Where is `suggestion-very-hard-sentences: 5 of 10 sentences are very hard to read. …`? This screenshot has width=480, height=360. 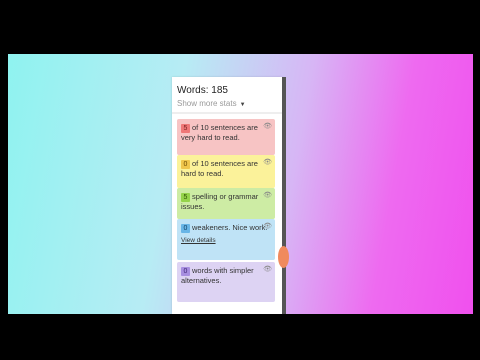 suggestion-very-hard-sentences: 5 of 10 sentences are very hard to read. … is located at coordinates (226, 137).